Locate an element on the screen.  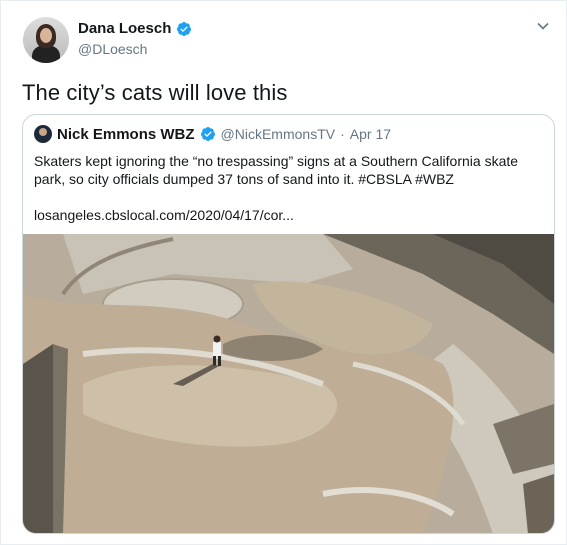
author-display-name: Dana Loesch is located at coordinates (124, 28).